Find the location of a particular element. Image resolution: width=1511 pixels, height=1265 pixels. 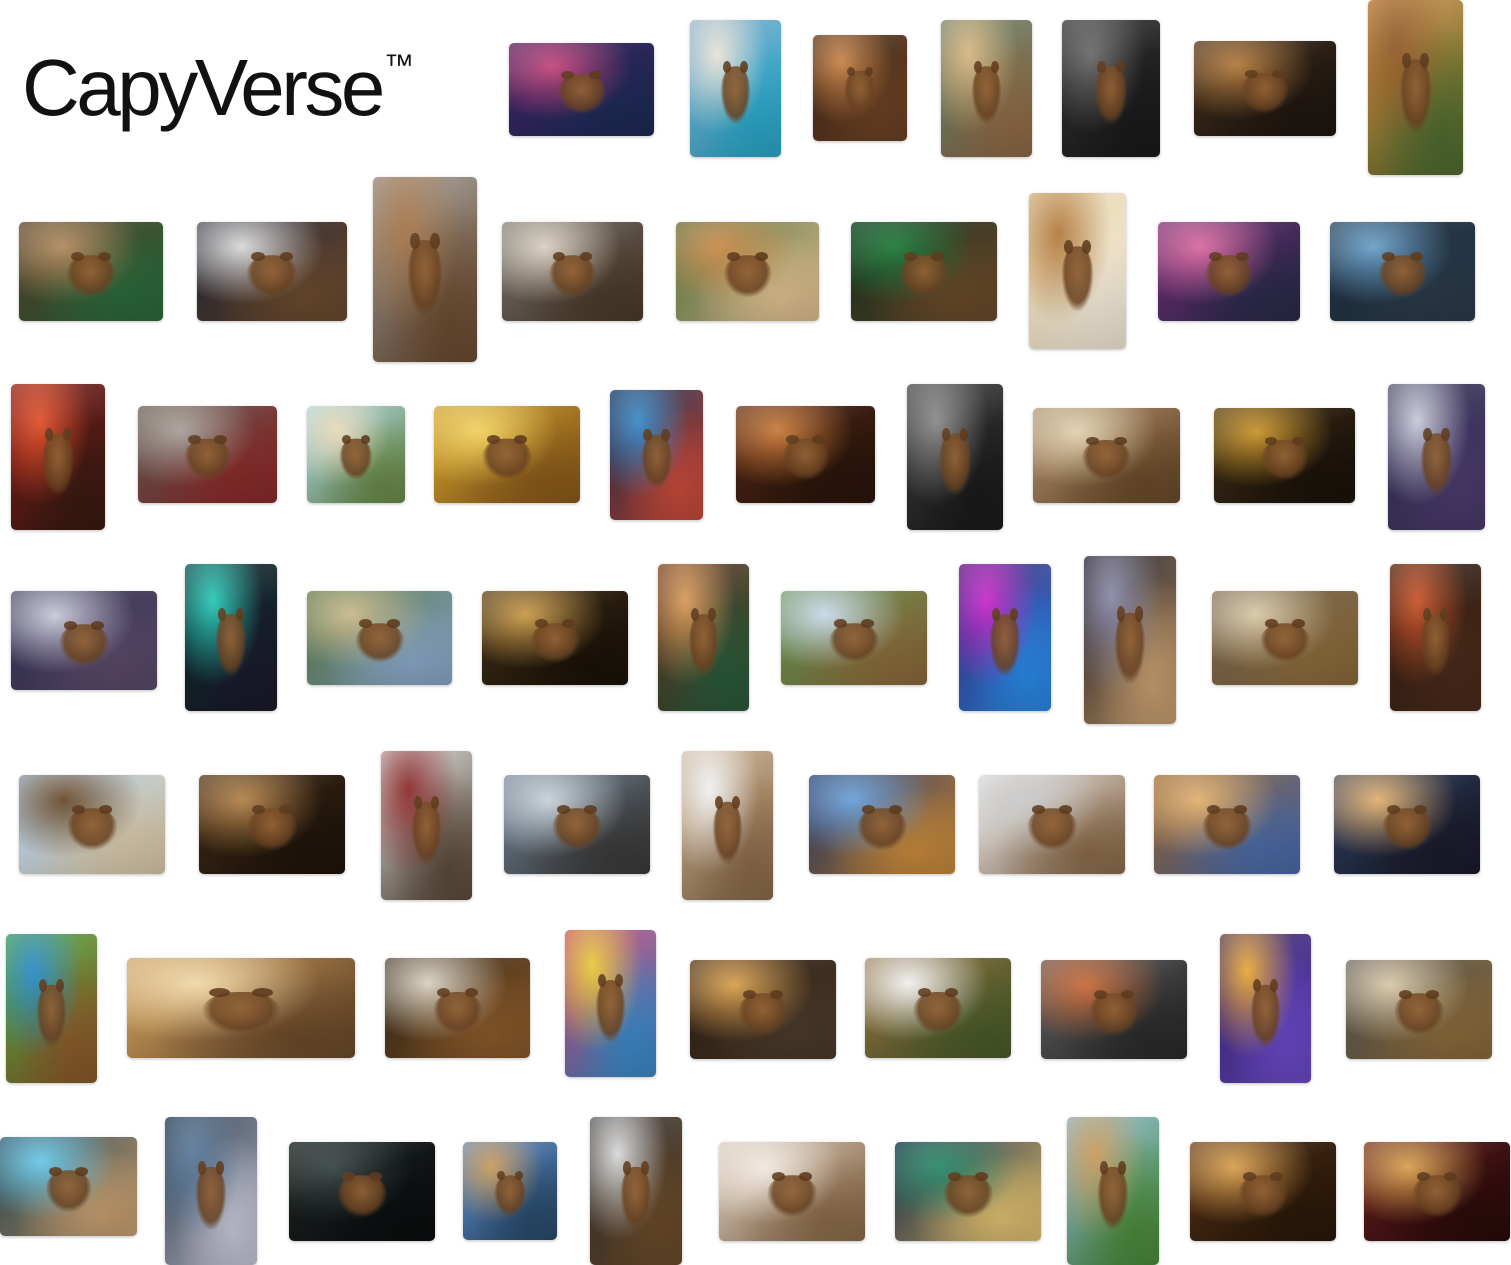

mona-lisa-gallery-image is located at coordinates (1285, 638).